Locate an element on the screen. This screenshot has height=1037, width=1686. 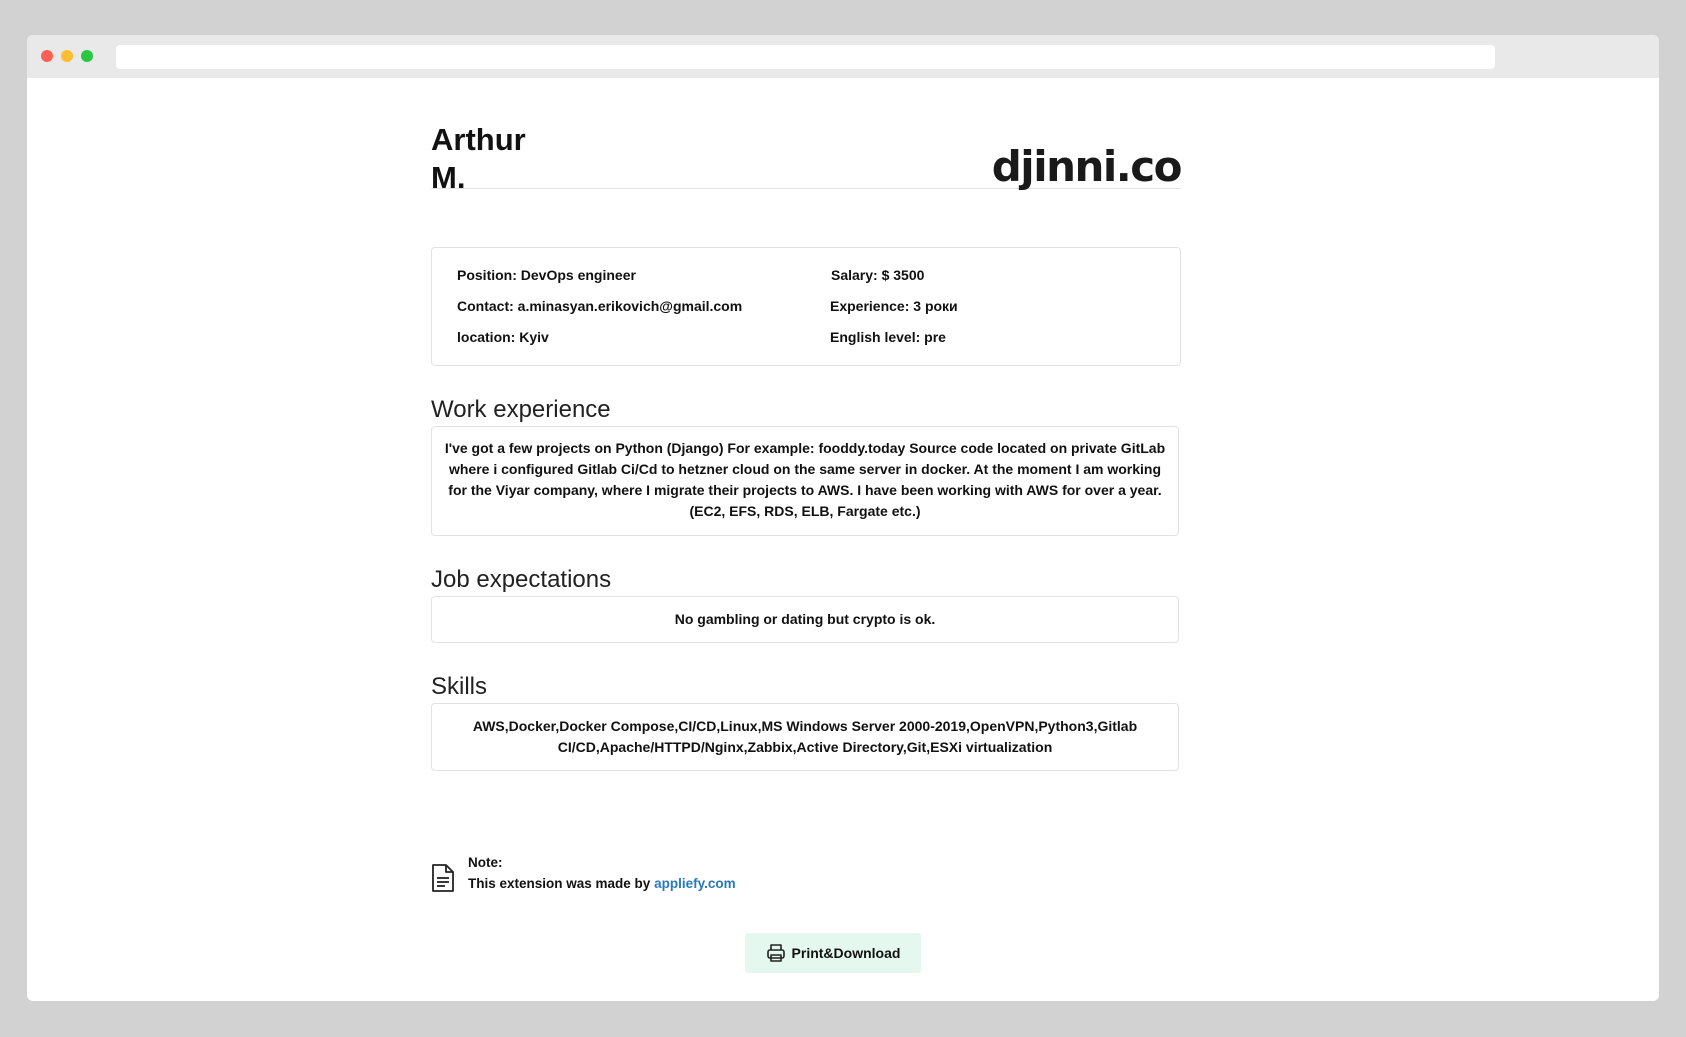
close-window-dot is located at coordinates (47, 56).